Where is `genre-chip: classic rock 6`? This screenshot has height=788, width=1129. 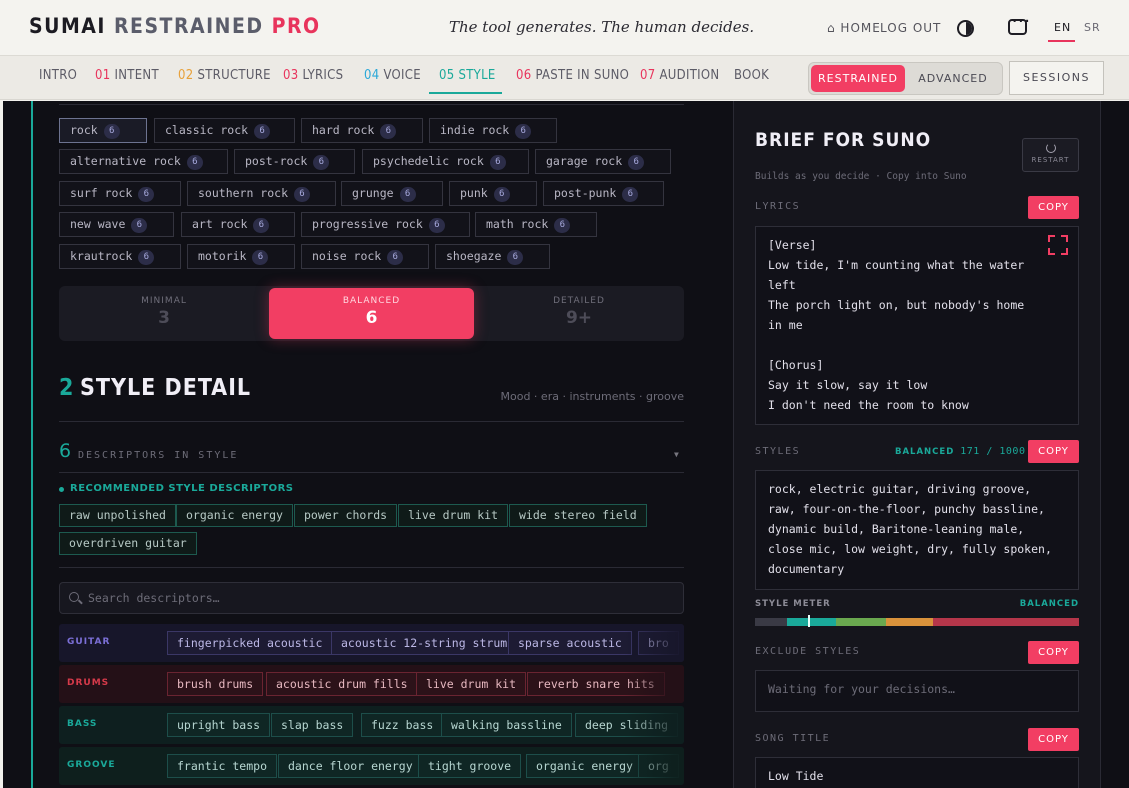 genre-chip: classic rock 6 is located at coordinates (224, 130).